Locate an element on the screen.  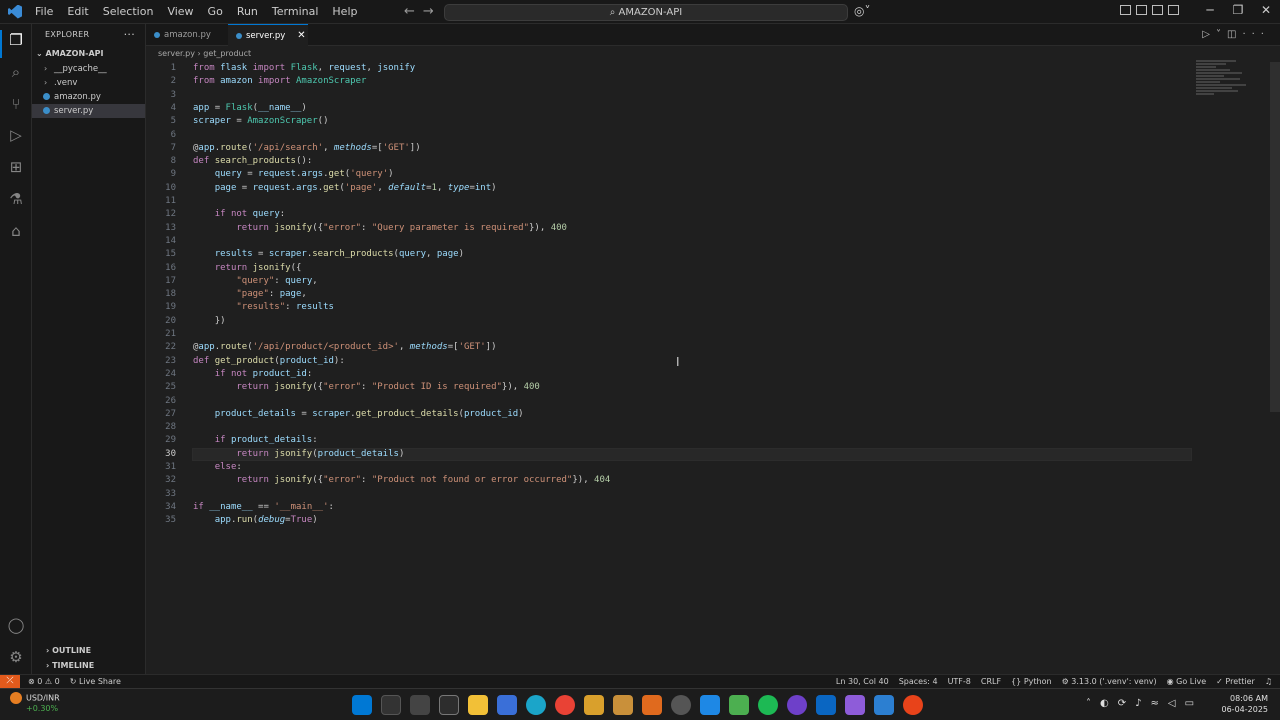
postman-icon is located at coordinates (913, 705).